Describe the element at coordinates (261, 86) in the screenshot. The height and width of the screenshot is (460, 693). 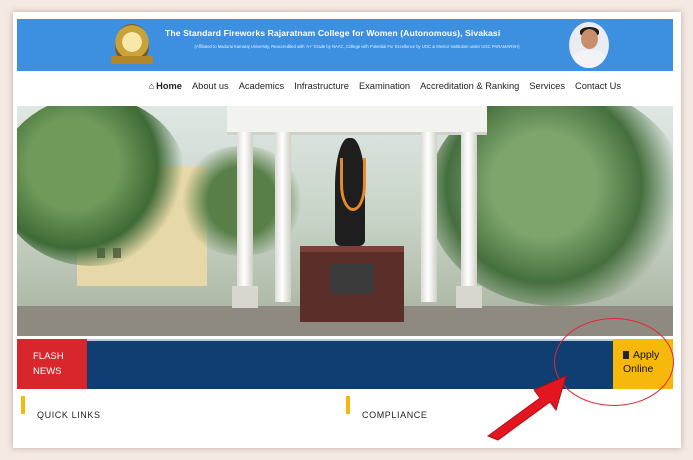
I see `nav-academics: Academics` at that location.